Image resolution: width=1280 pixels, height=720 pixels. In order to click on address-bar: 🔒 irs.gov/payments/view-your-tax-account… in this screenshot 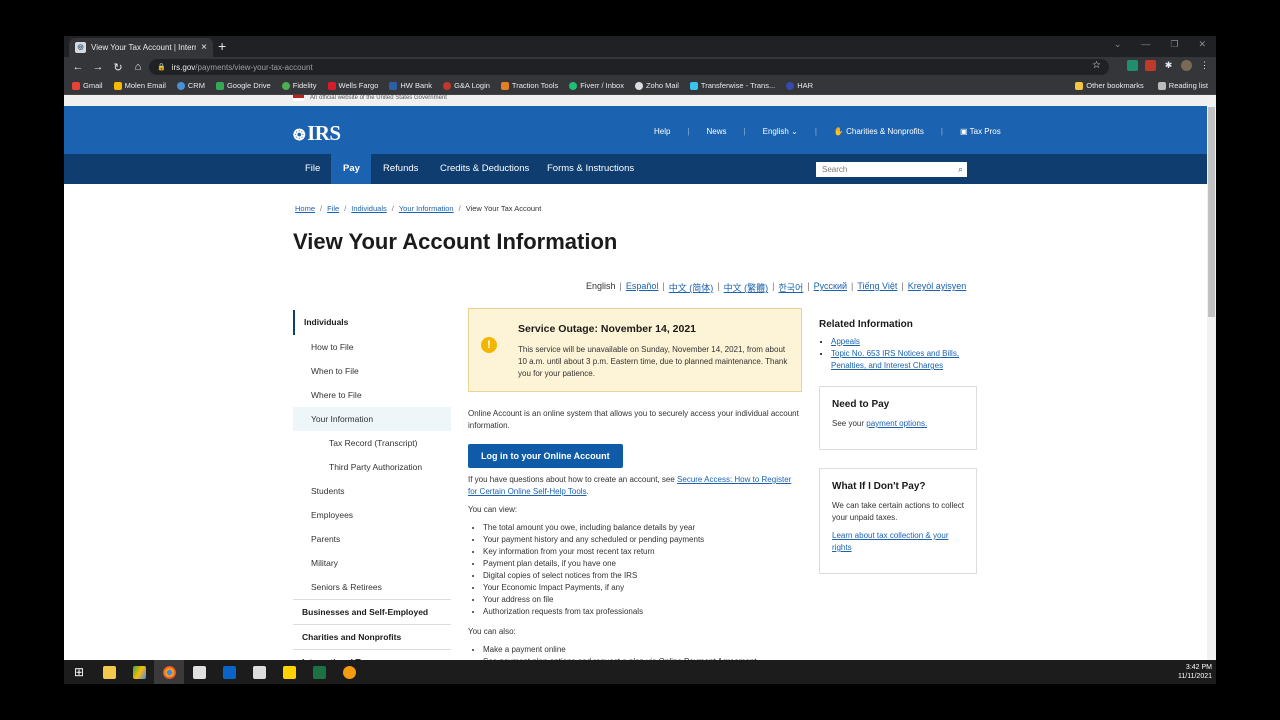, I will do `click(629, 67)`.